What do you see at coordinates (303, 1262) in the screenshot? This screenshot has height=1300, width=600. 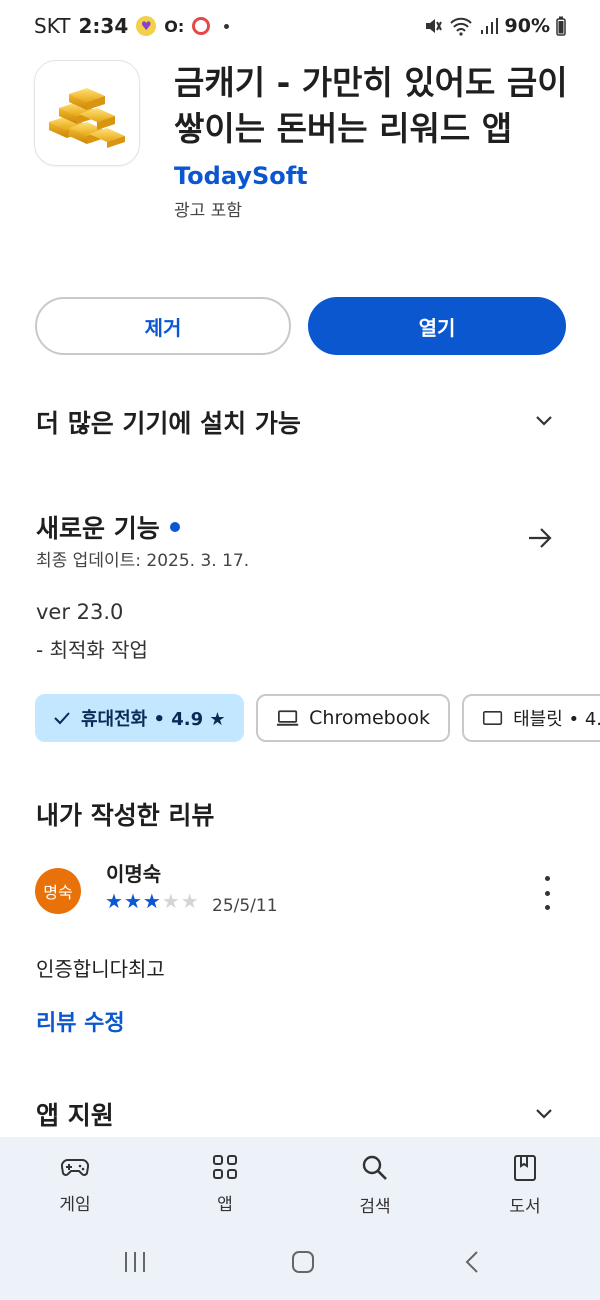 I see `home-icon` at bounding box center [303, 1262].